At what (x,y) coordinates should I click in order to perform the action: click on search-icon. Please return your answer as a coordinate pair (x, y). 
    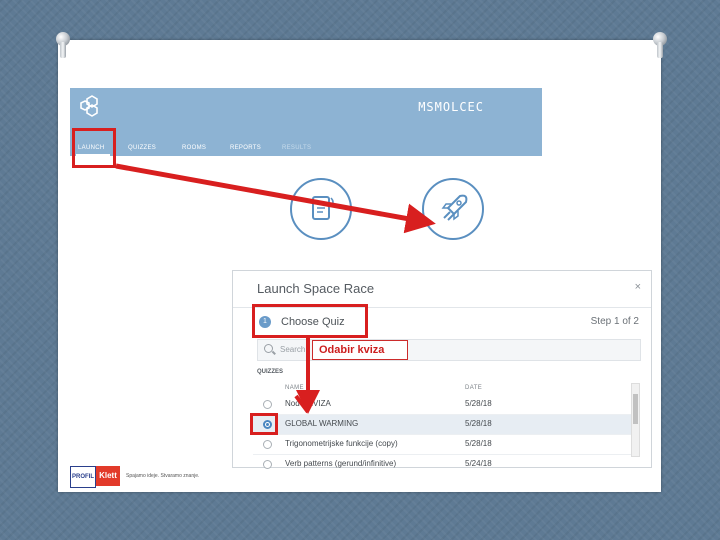
    Looking at the image, I should click on (268, 348).